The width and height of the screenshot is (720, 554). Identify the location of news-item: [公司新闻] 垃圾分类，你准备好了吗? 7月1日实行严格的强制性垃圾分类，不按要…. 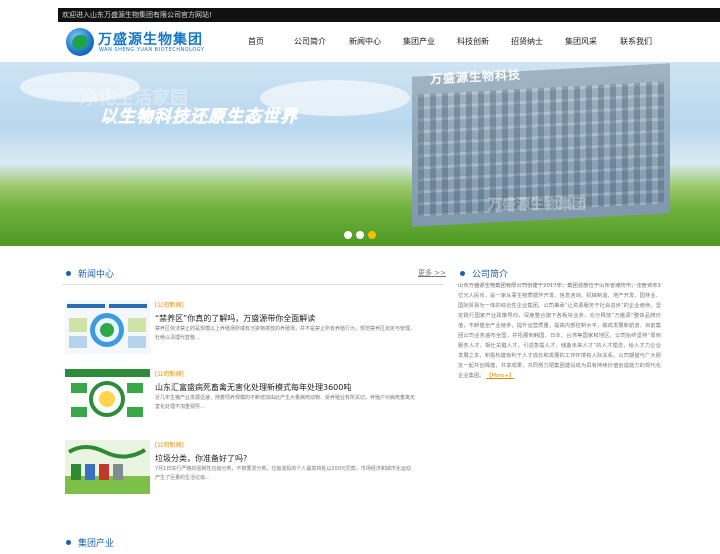
(255, 468).